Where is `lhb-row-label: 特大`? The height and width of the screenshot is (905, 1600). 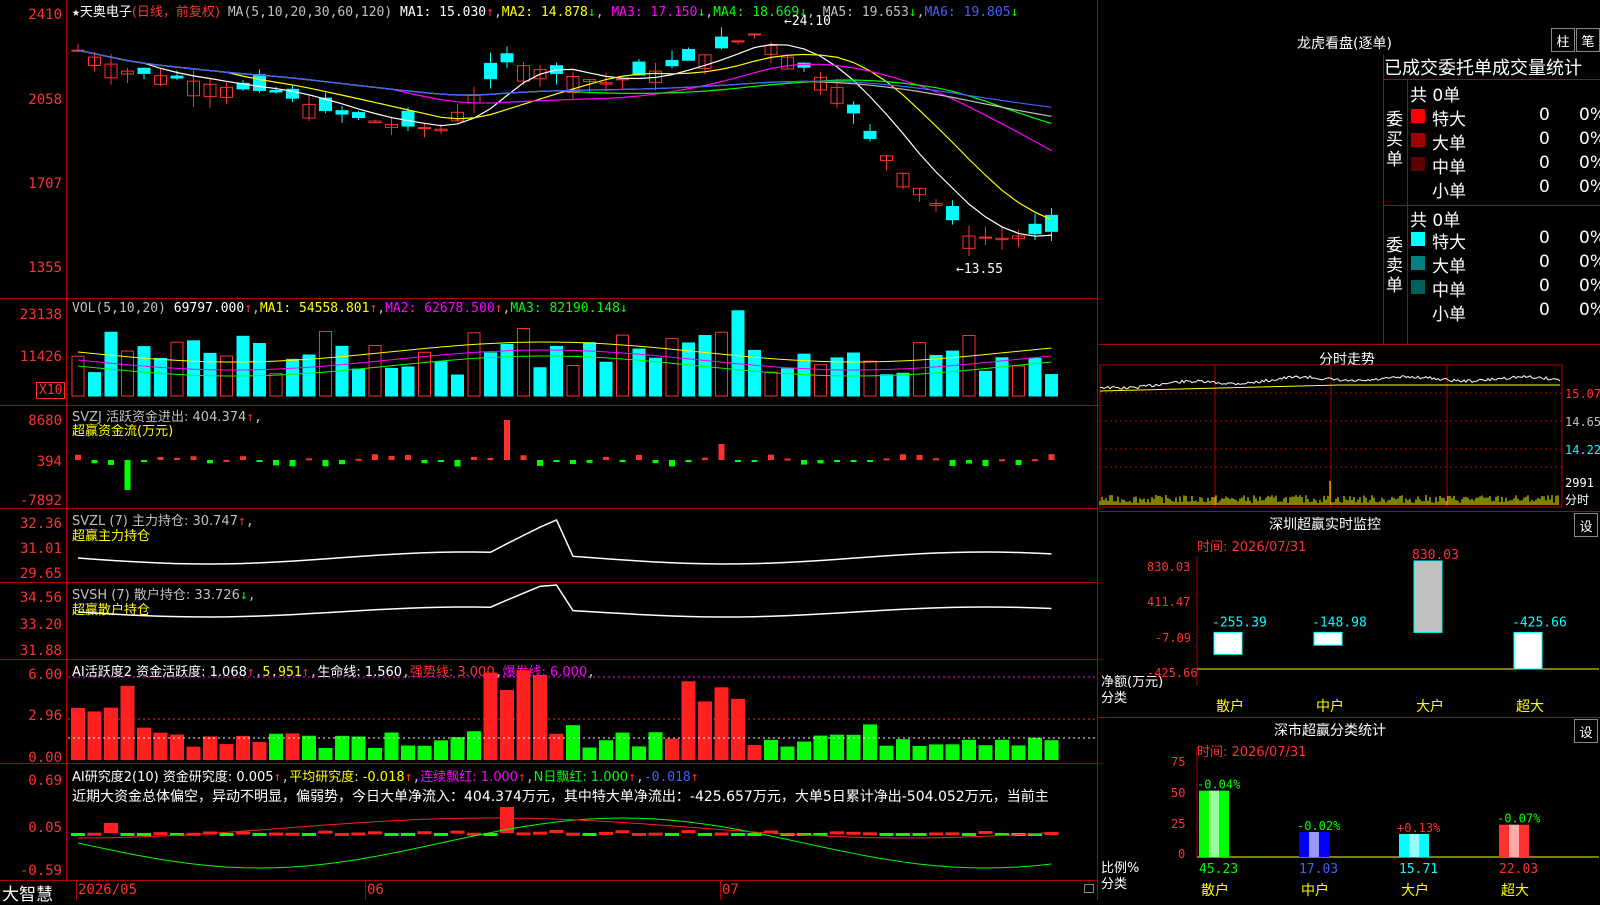
lhb-row-label: 特大 is located at coordinates (1449, 243).